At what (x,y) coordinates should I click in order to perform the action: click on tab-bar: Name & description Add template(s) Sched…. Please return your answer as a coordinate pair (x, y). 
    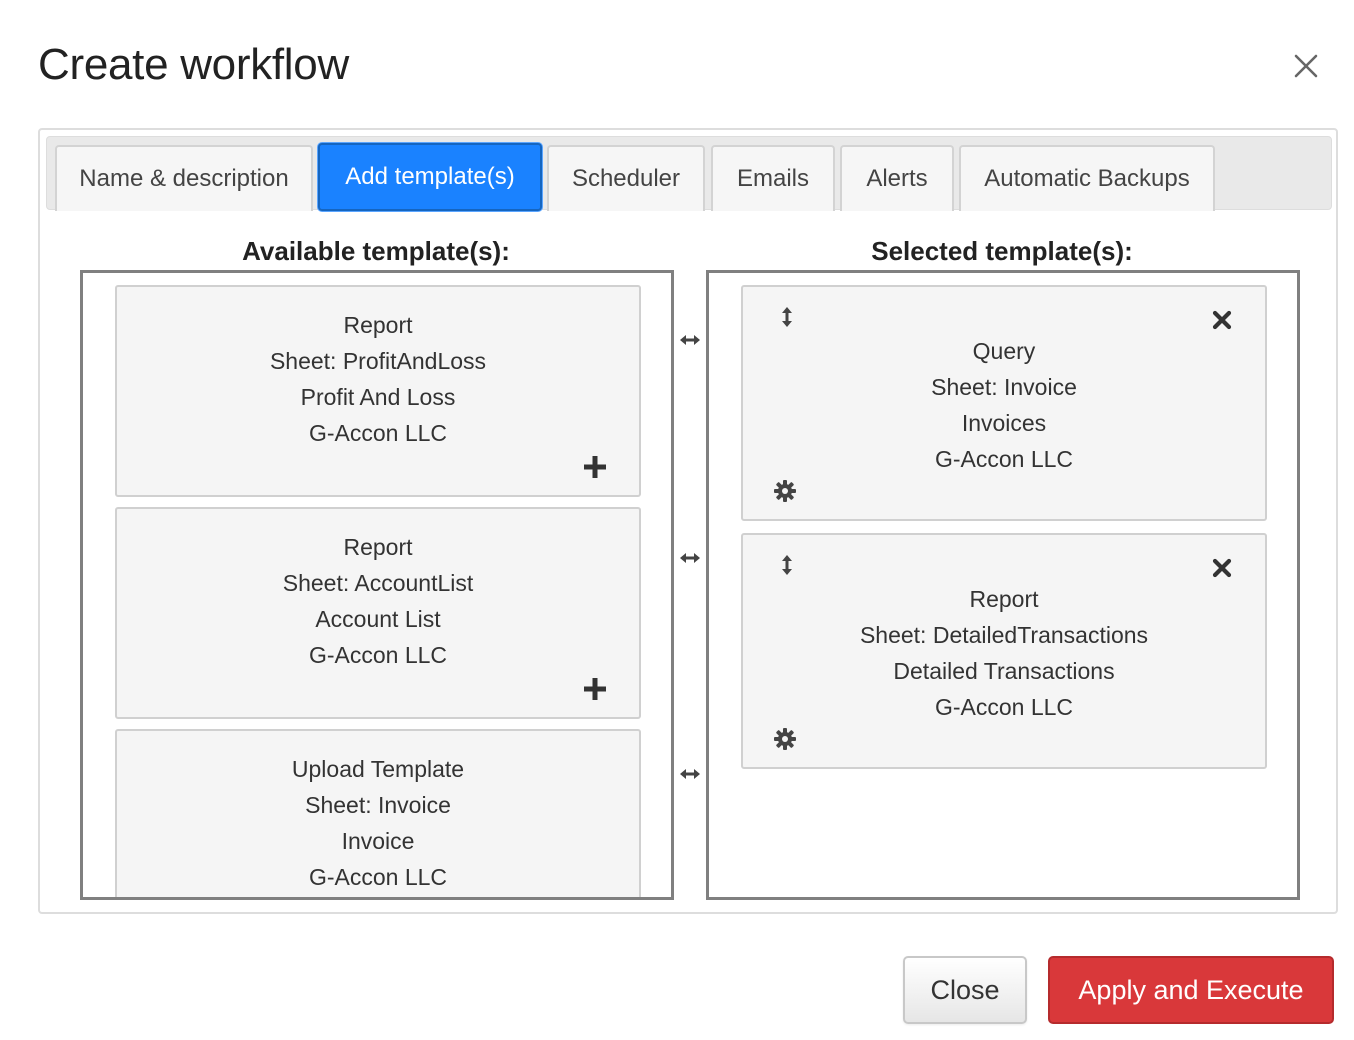
    Looking at the image, I should click on (689, 173).